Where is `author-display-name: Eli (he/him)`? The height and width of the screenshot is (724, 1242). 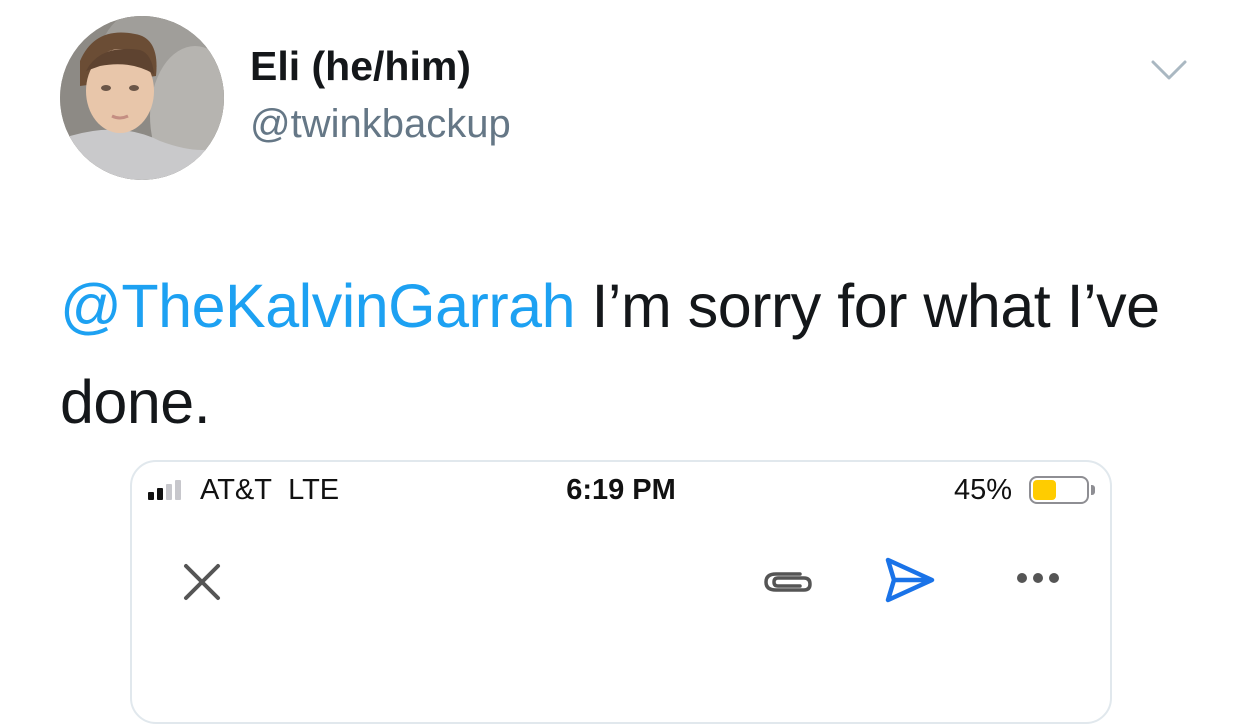
author-display-name: Eli (he/him) is located at coordinates (360, 66).